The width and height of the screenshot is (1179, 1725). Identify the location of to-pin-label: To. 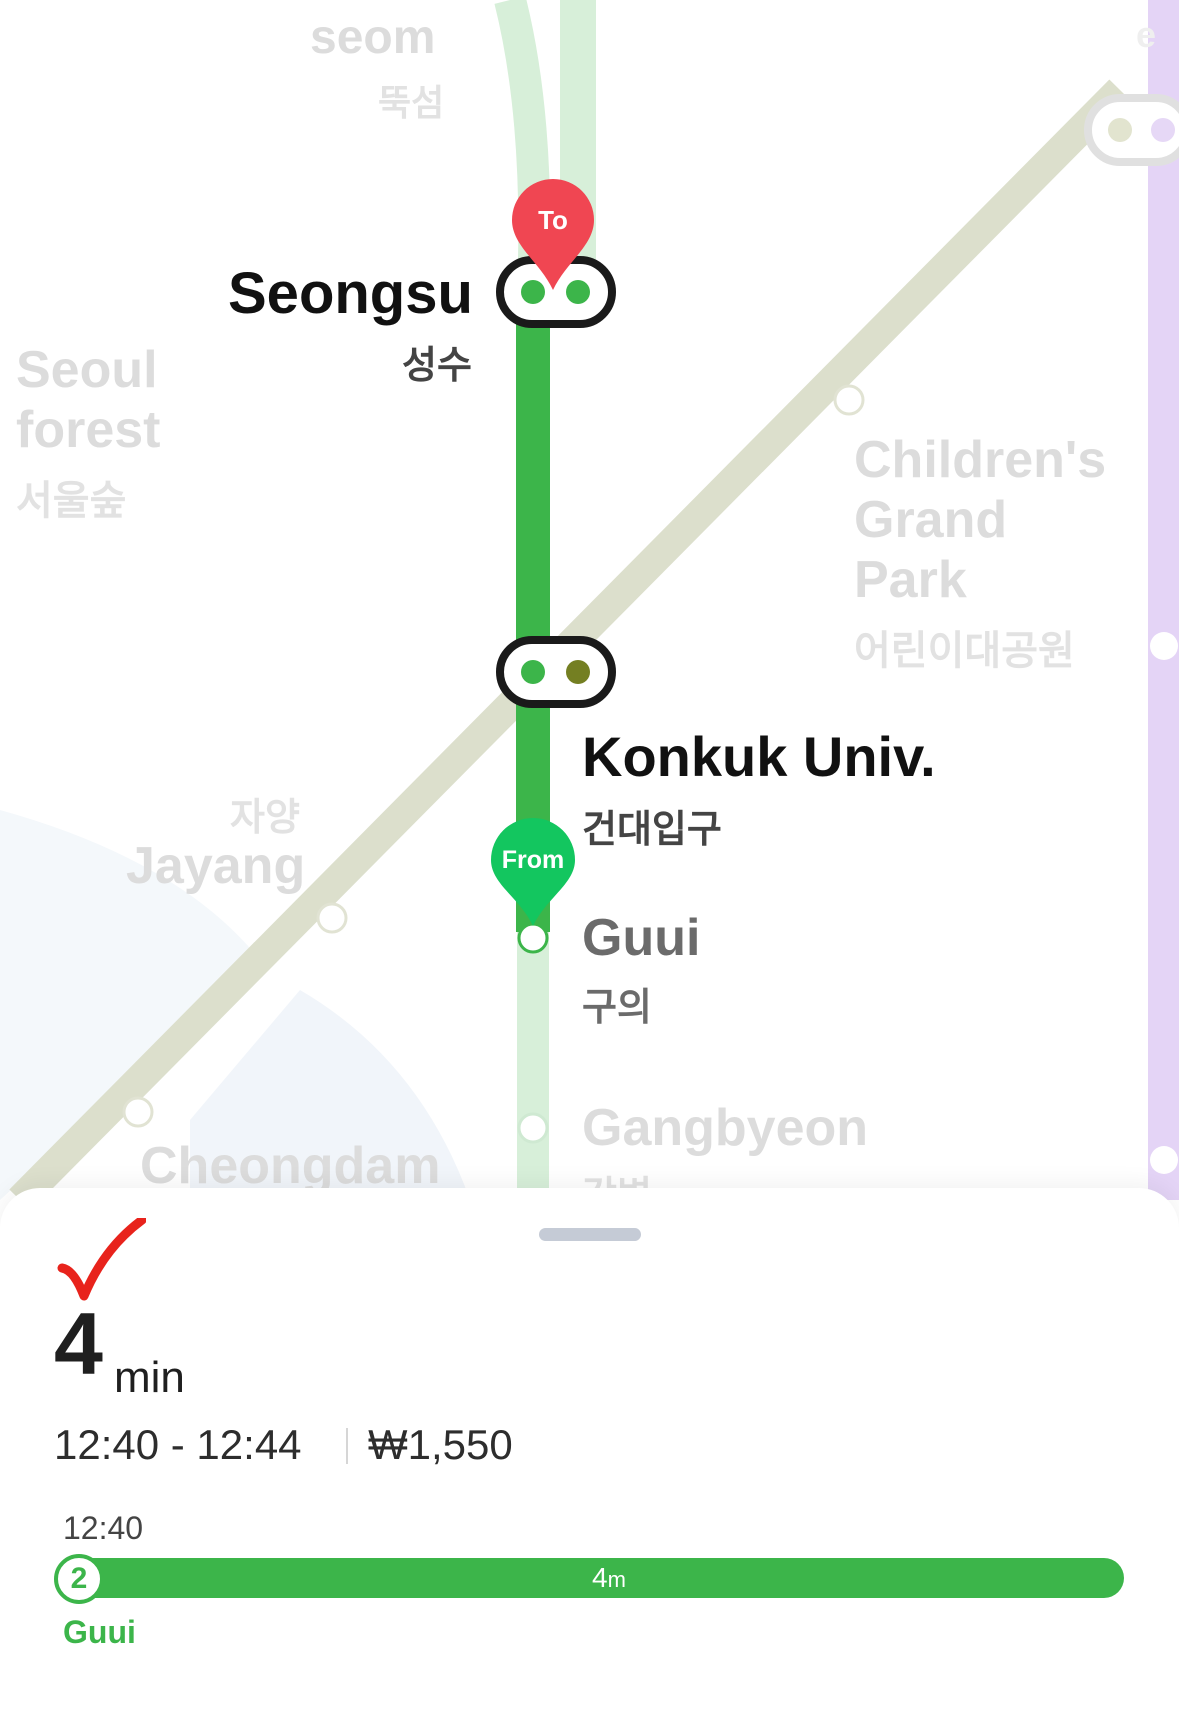
(553, 220).